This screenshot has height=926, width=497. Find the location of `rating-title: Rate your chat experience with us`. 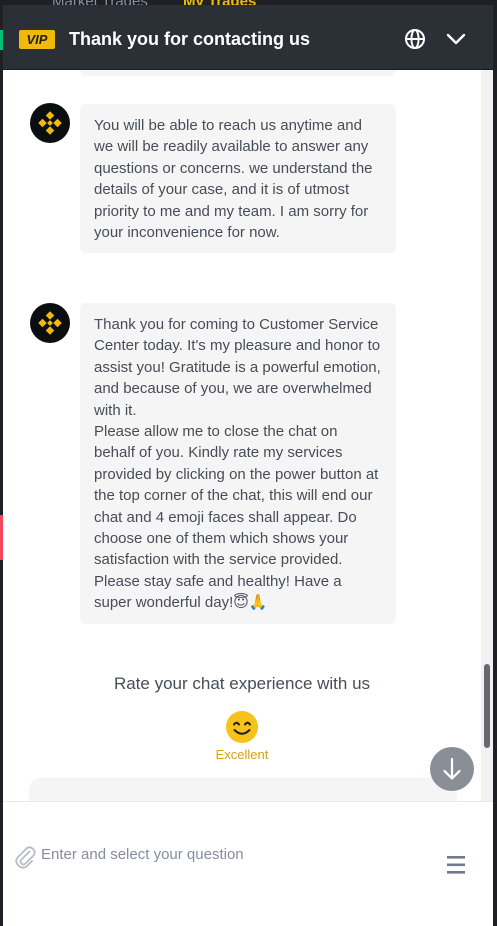

rating-title: Rate your chat experience with us is located at coordinates (242, 683).